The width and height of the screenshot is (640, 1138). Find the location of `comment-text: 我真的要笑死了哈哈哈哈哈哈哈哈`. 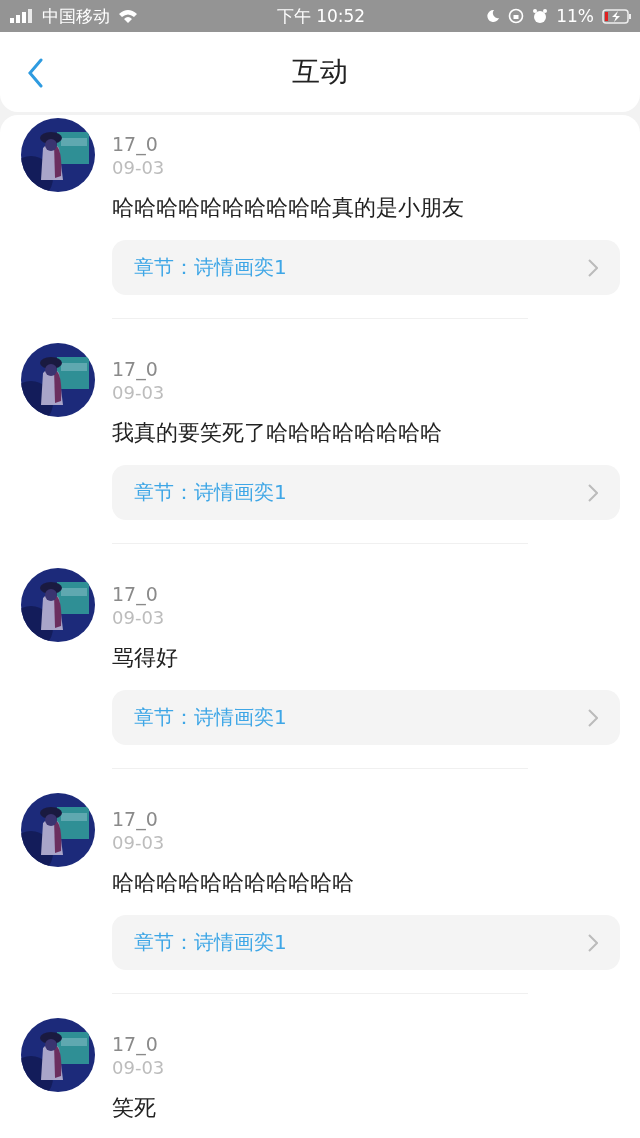

comment-text: 我真的要笑死了哈哈哈哈哈哈哈哈 is located at coordinates (277, 433).